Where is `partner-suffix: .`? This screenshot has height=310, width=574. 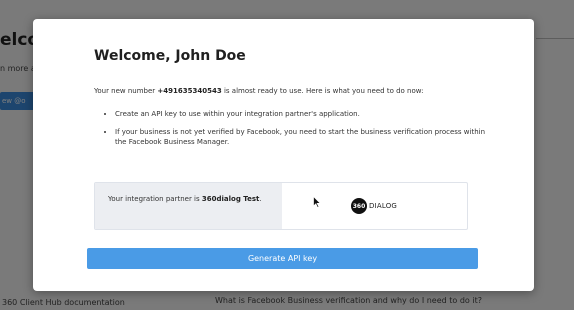
partner-suffix: . is located at coordinates (260, 199).